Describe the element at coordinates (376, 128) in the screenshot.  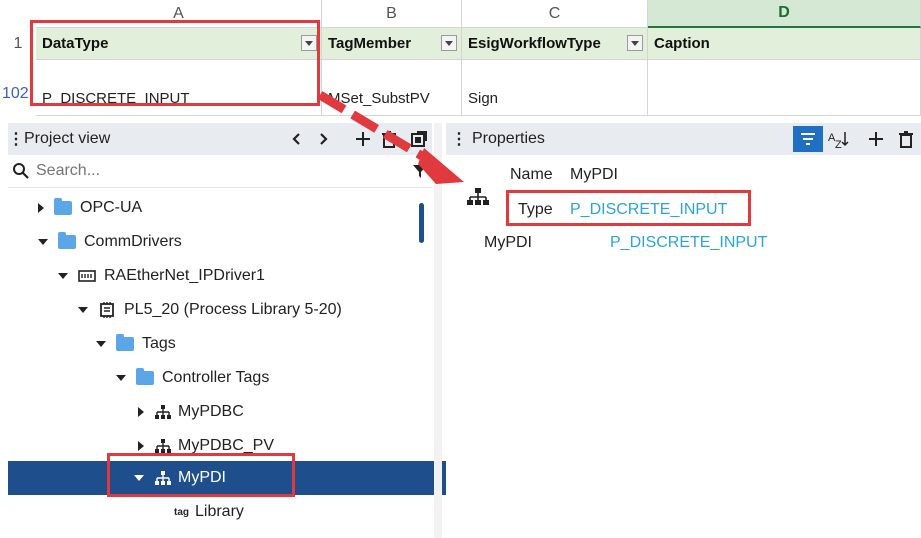
I see `arrow-shaft` at that location.